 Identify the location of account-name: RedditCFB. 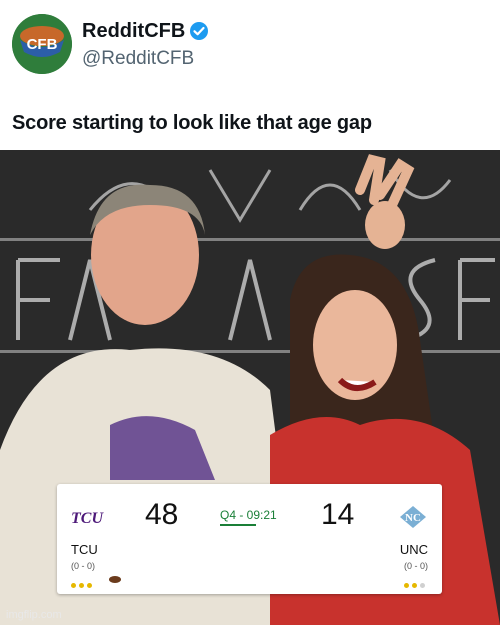
(133, 31).